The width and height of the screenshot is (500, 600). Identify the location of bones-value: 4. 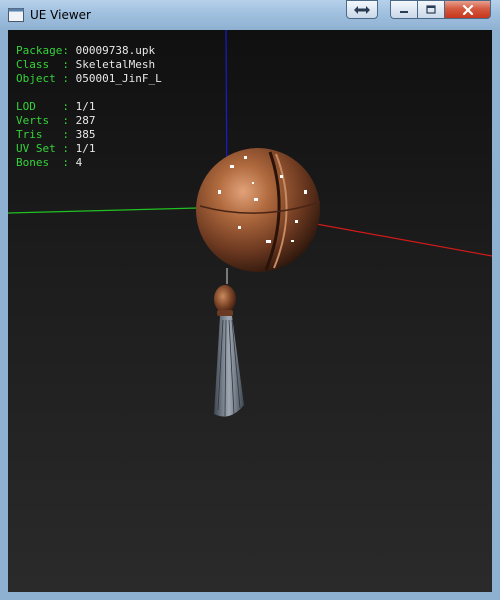
(79, 162).